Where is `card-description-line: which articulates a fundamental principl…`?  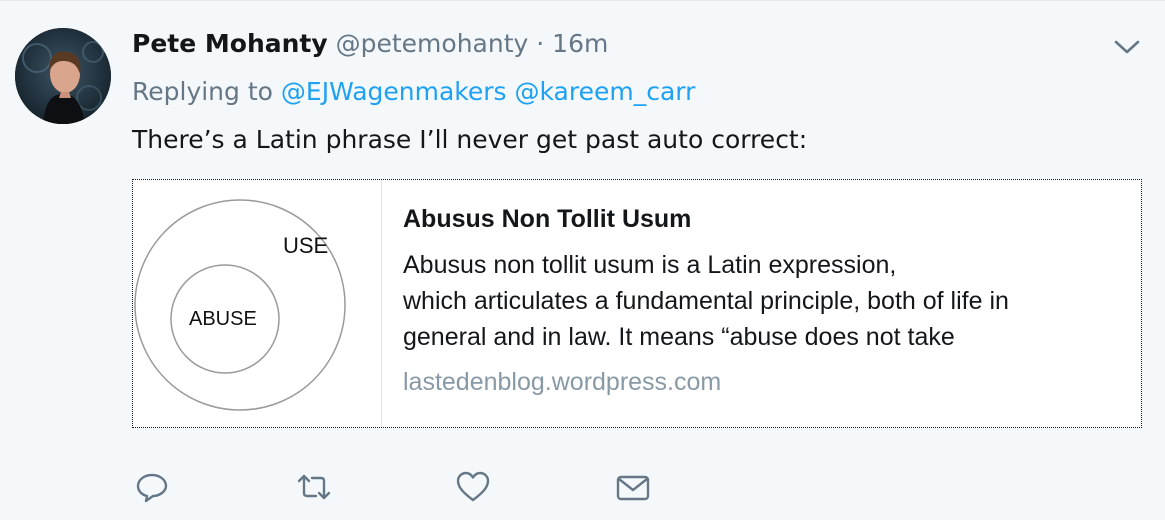 card-description-line: which articulates a fundamental principl… is located at coordinates (706, 301).